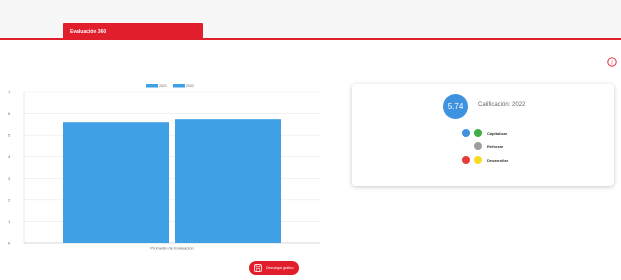 The width and height of the screenshot is (621, 280). I want to click on gray-dot-icon, so click(478, 146).